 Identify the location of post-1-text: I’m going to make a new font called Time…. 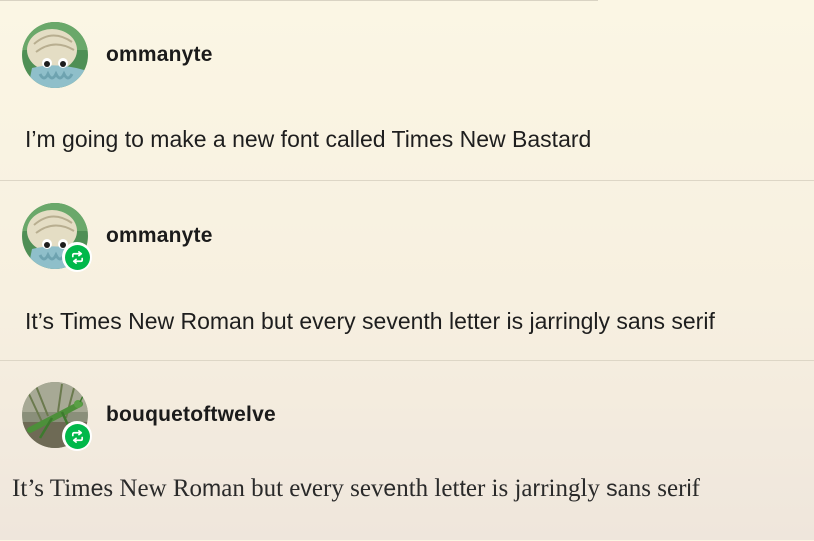
(308, 139).